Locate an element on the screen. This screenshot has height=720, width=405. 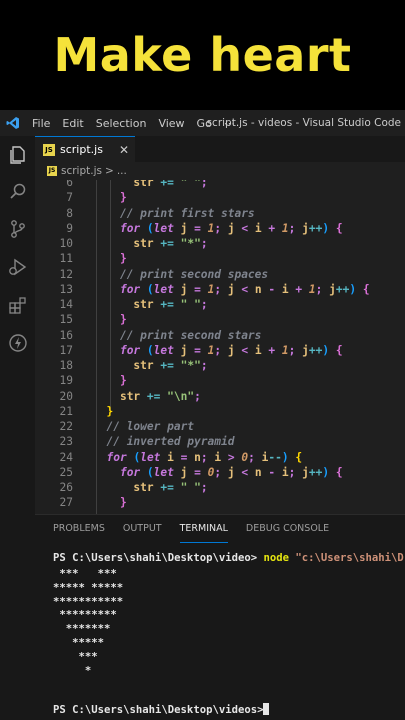
menu-view: View is located at coordinates (171, 123).